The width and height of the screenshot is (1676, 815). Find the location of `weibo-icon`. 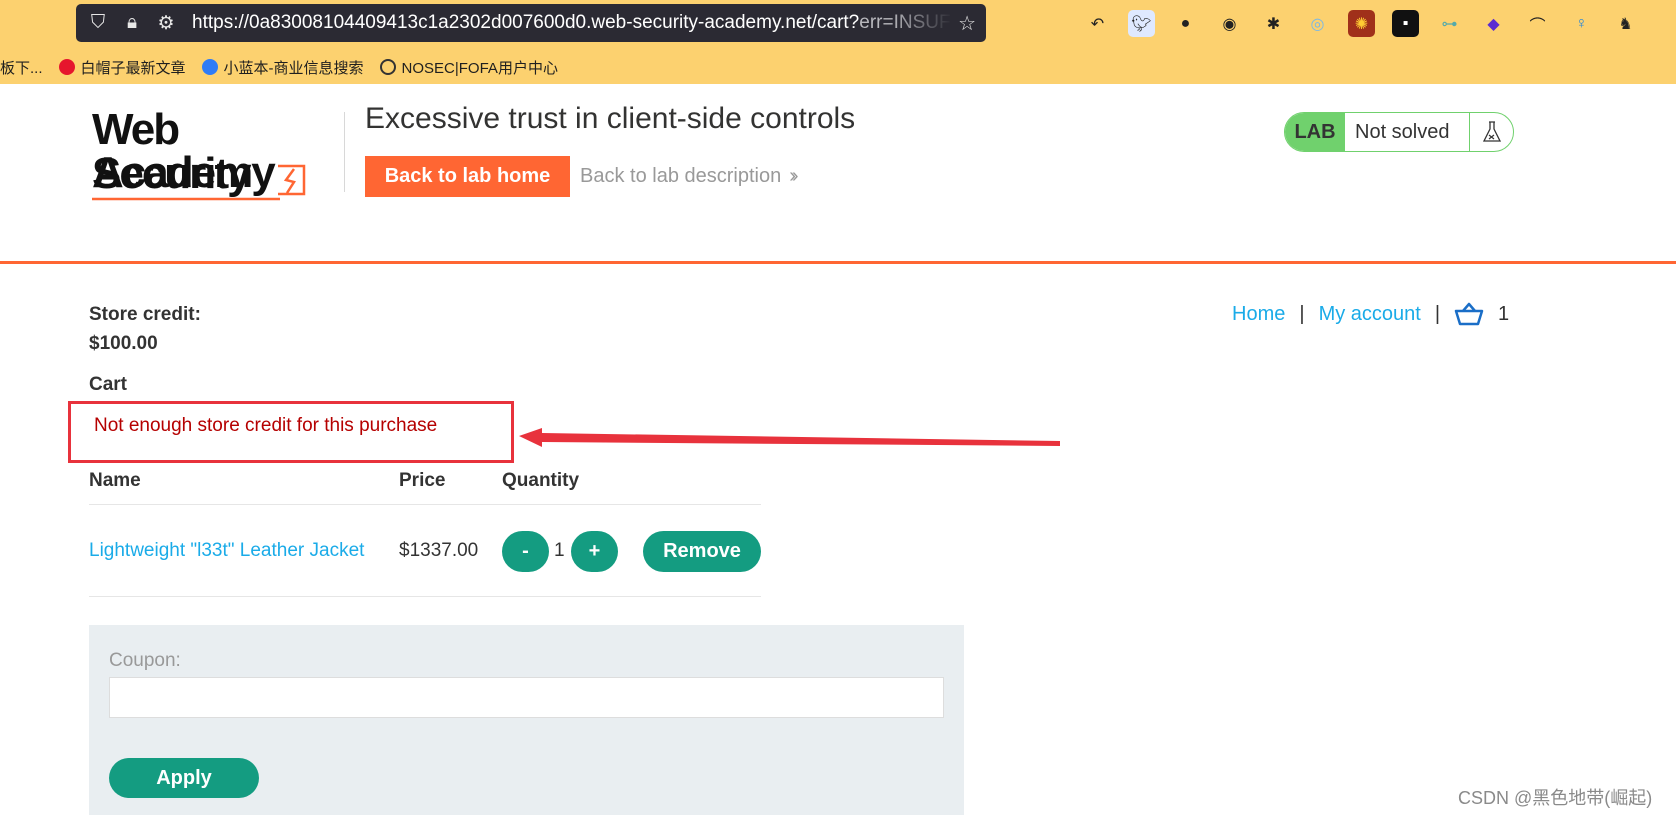

weibo-icon is located at coordinates (66, 67).